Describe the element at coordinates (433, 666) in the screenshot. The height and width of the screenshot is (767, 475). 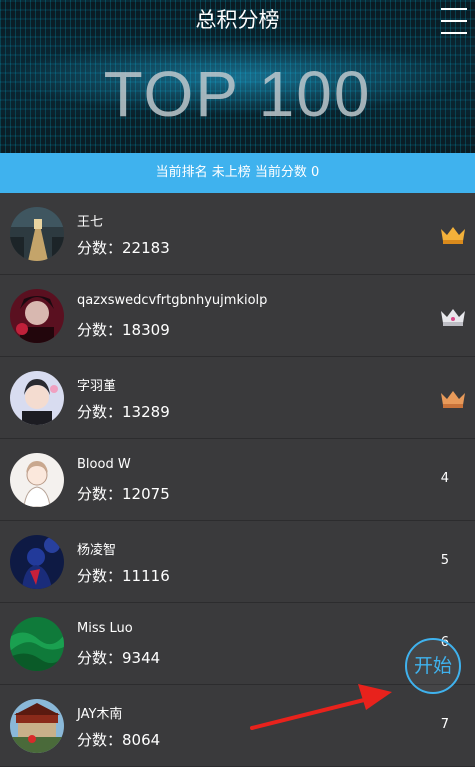
I see `start-button: 开始` at that location.